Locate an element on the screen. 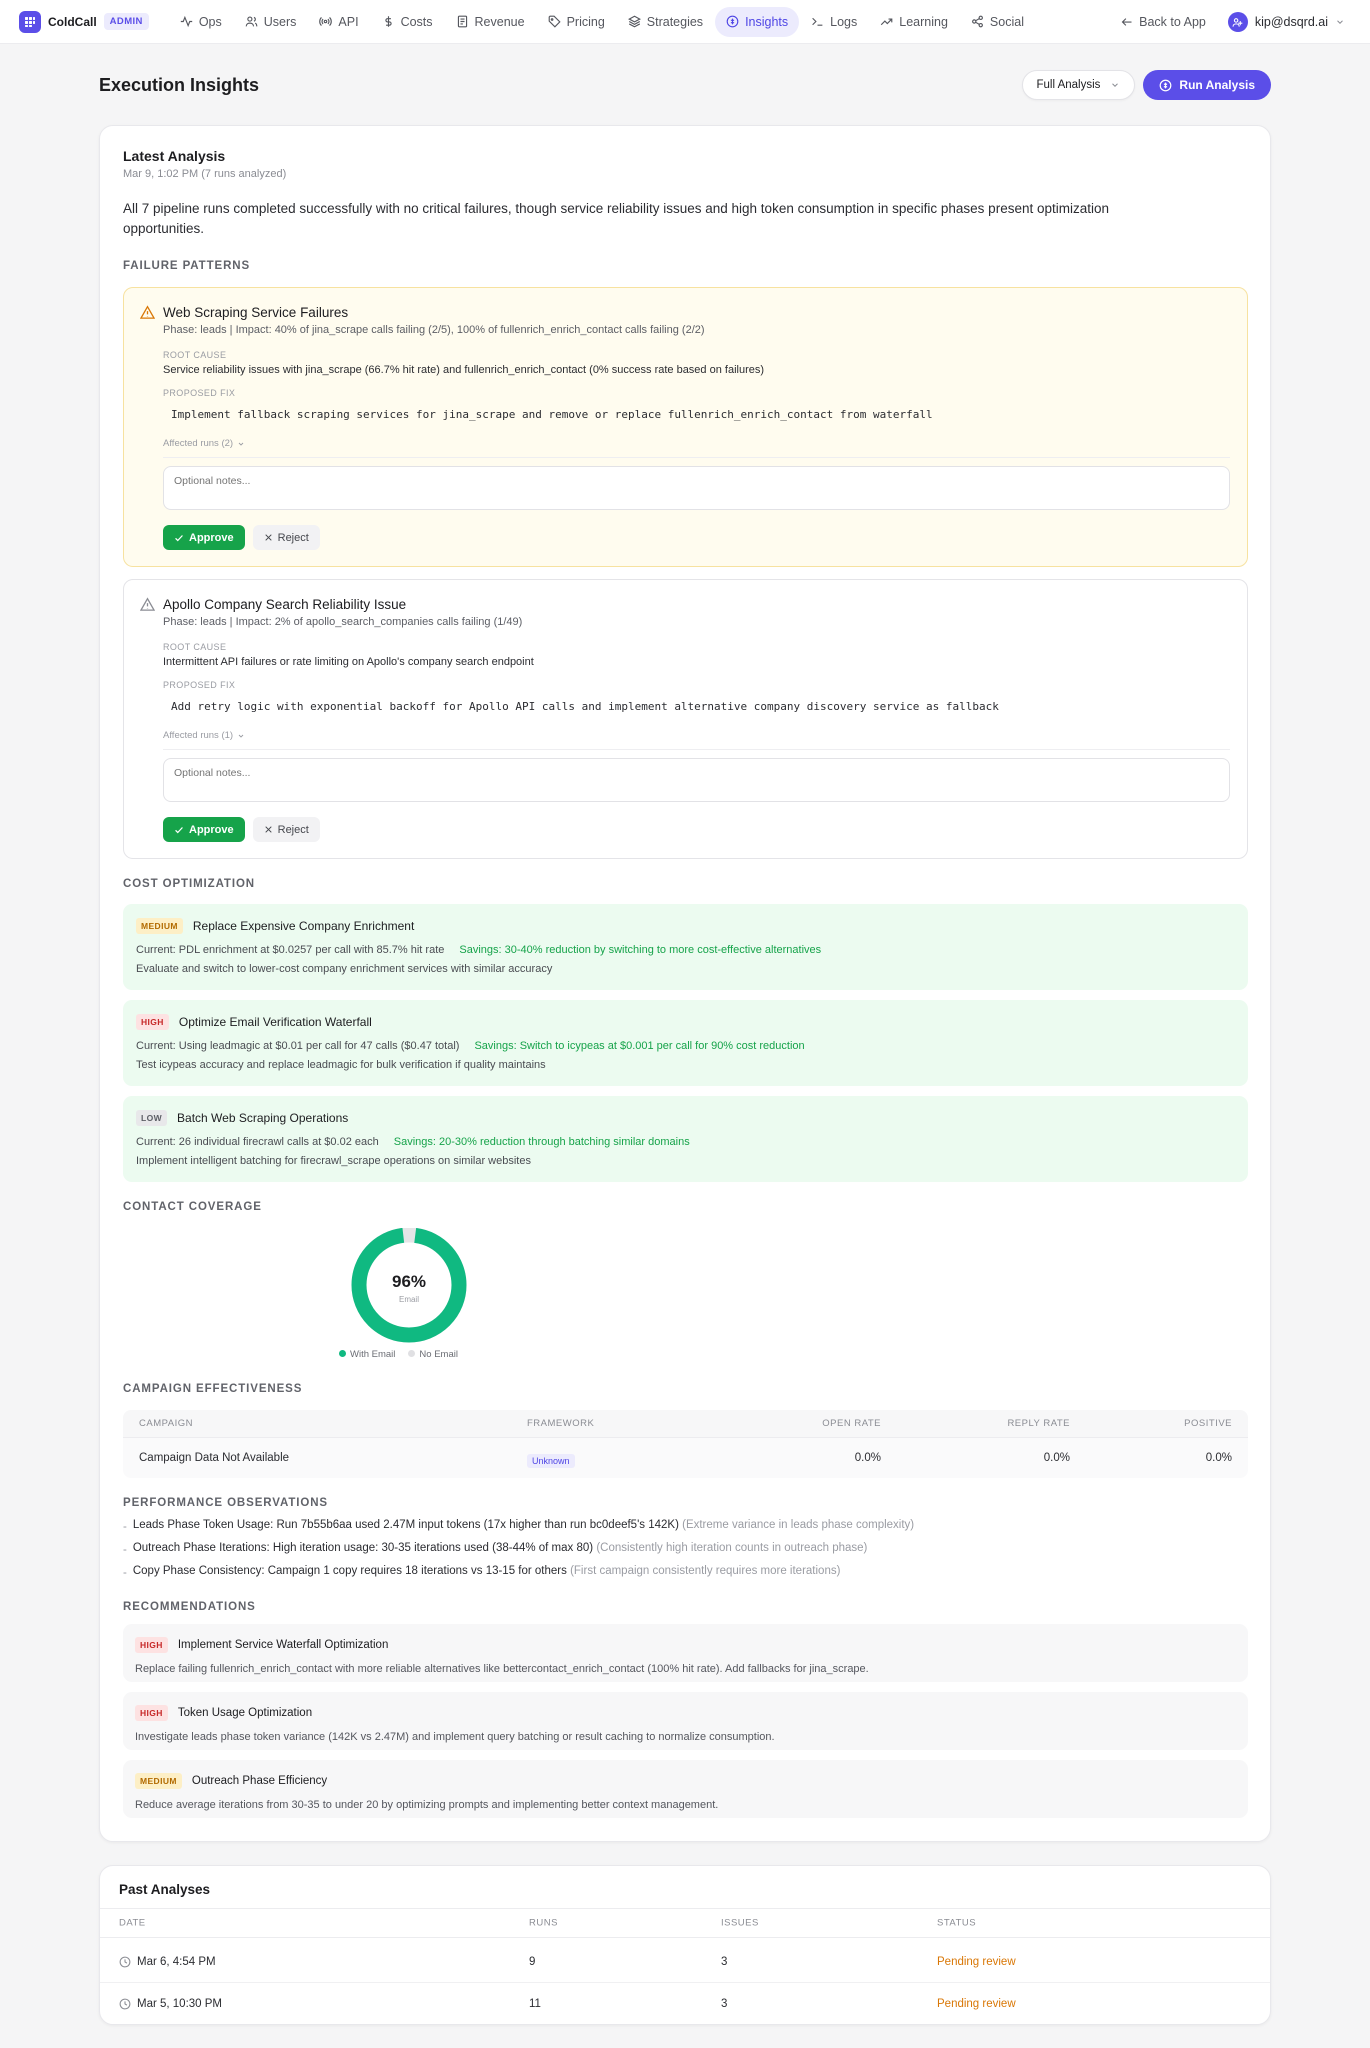 The width and height of the screenshot is (1370, 2048). check-icon is located at coordinates (179, 829).